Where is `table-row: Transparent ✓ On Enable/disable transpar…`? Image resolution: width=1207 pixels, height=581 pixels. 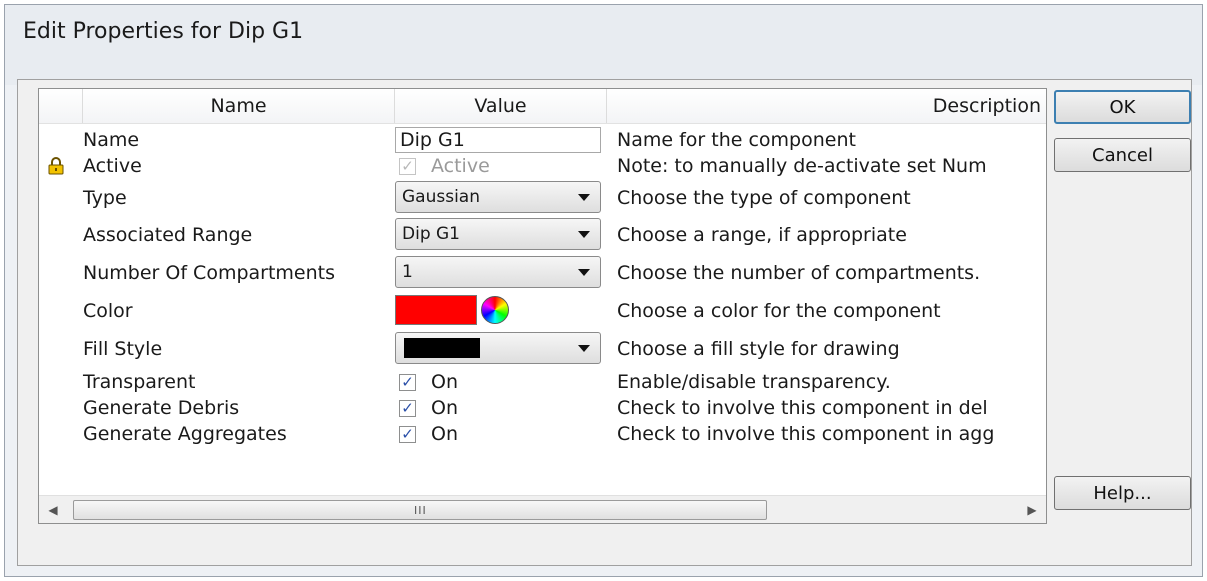 table-row: Transparent ✓ On Enable/disable transpar… is located at coordinates (542, 382).